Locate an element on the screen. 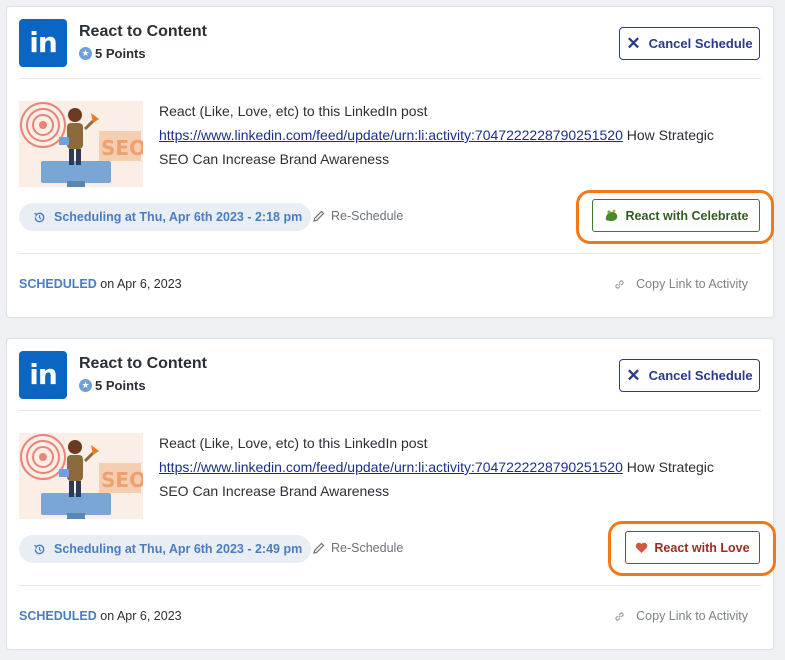 The image size is (785, 660). celebrate-icon is located at coordinates (611, 215).